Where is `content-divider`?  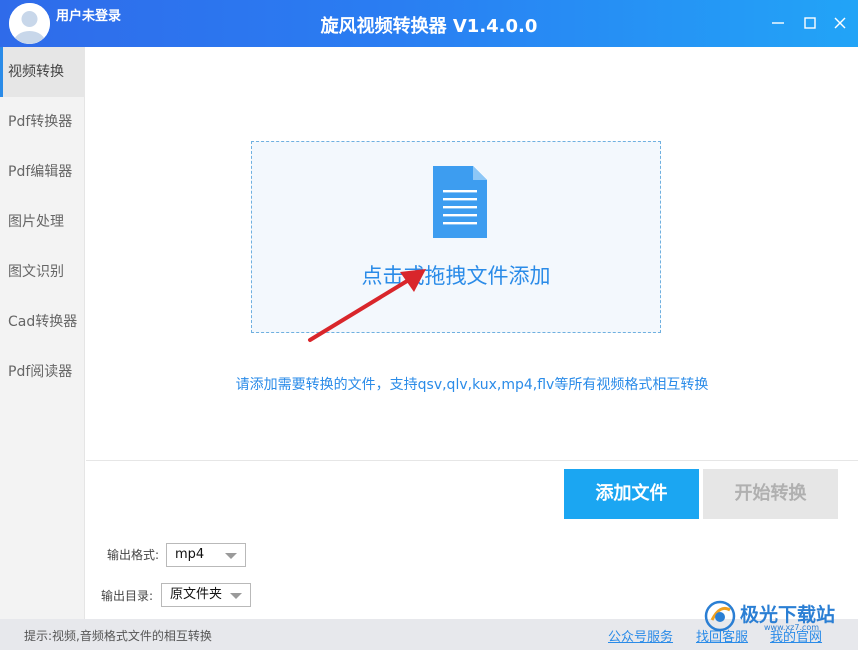
content-divider is located at coordinates (472, 460).